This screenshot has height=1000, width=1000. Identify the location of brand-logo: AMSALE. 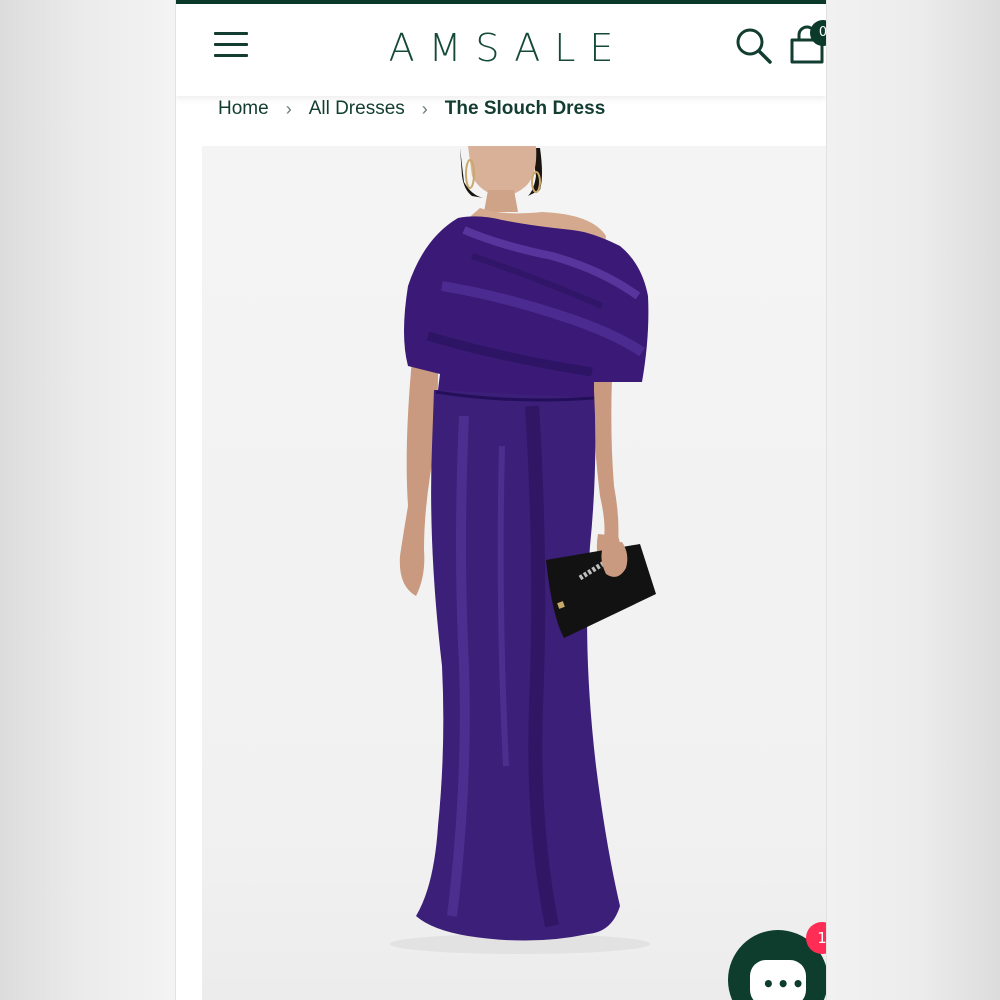
(501, 48).